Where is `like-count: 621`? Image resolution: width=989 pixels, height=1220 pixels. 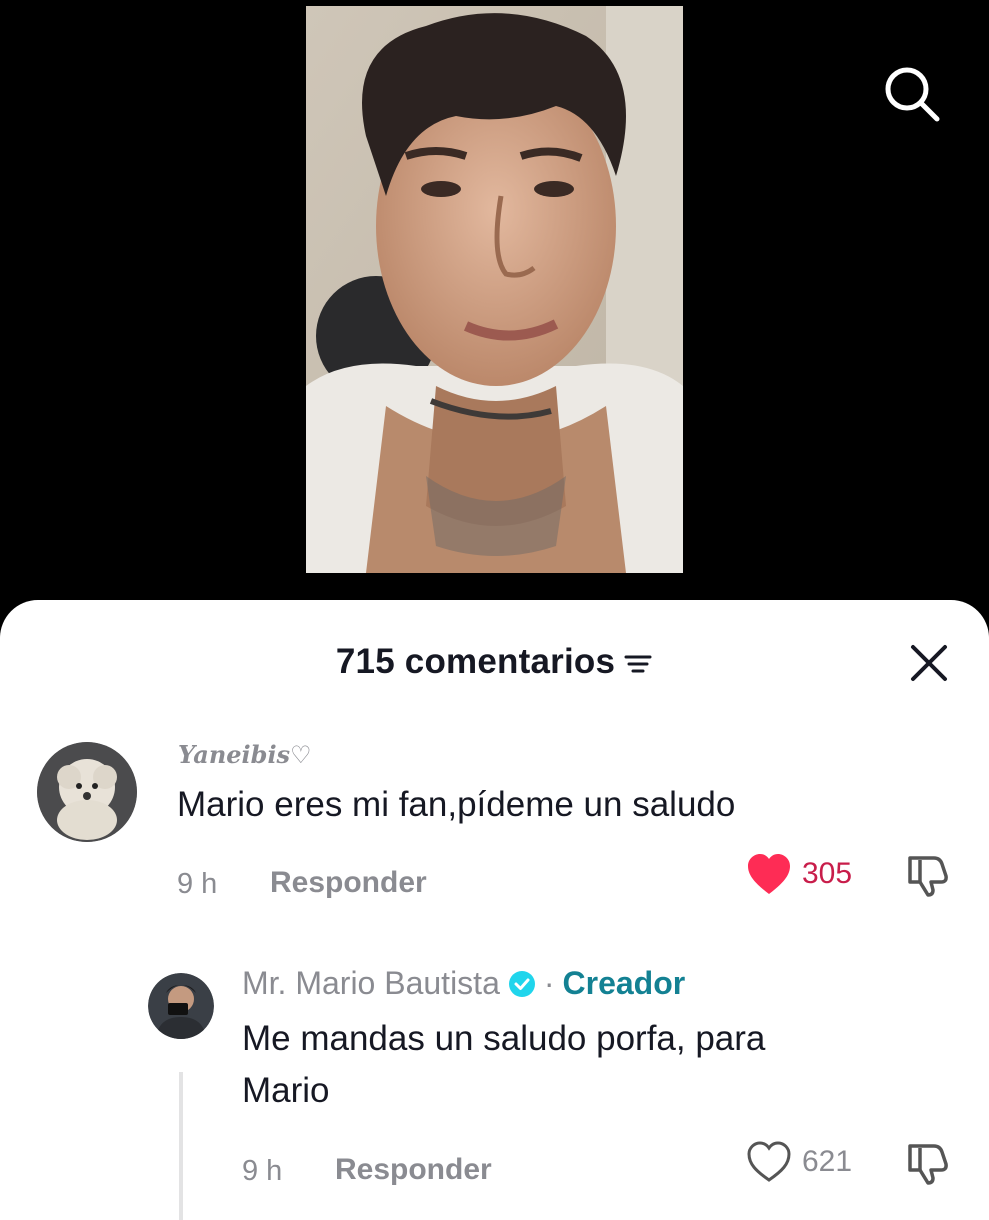
like-count: 621 is located at coordinates (827, 1161).